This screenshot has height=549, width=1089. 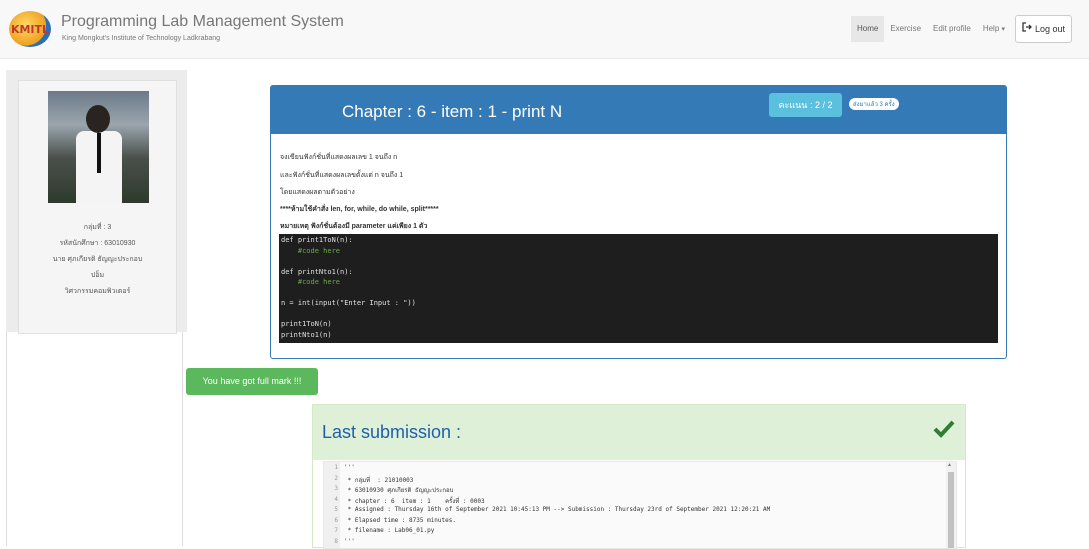 What do you see at coordinates (639, 432) in the screenshot?
I see `last-submission-header: Last submission :` at bounding box center [639, 432].